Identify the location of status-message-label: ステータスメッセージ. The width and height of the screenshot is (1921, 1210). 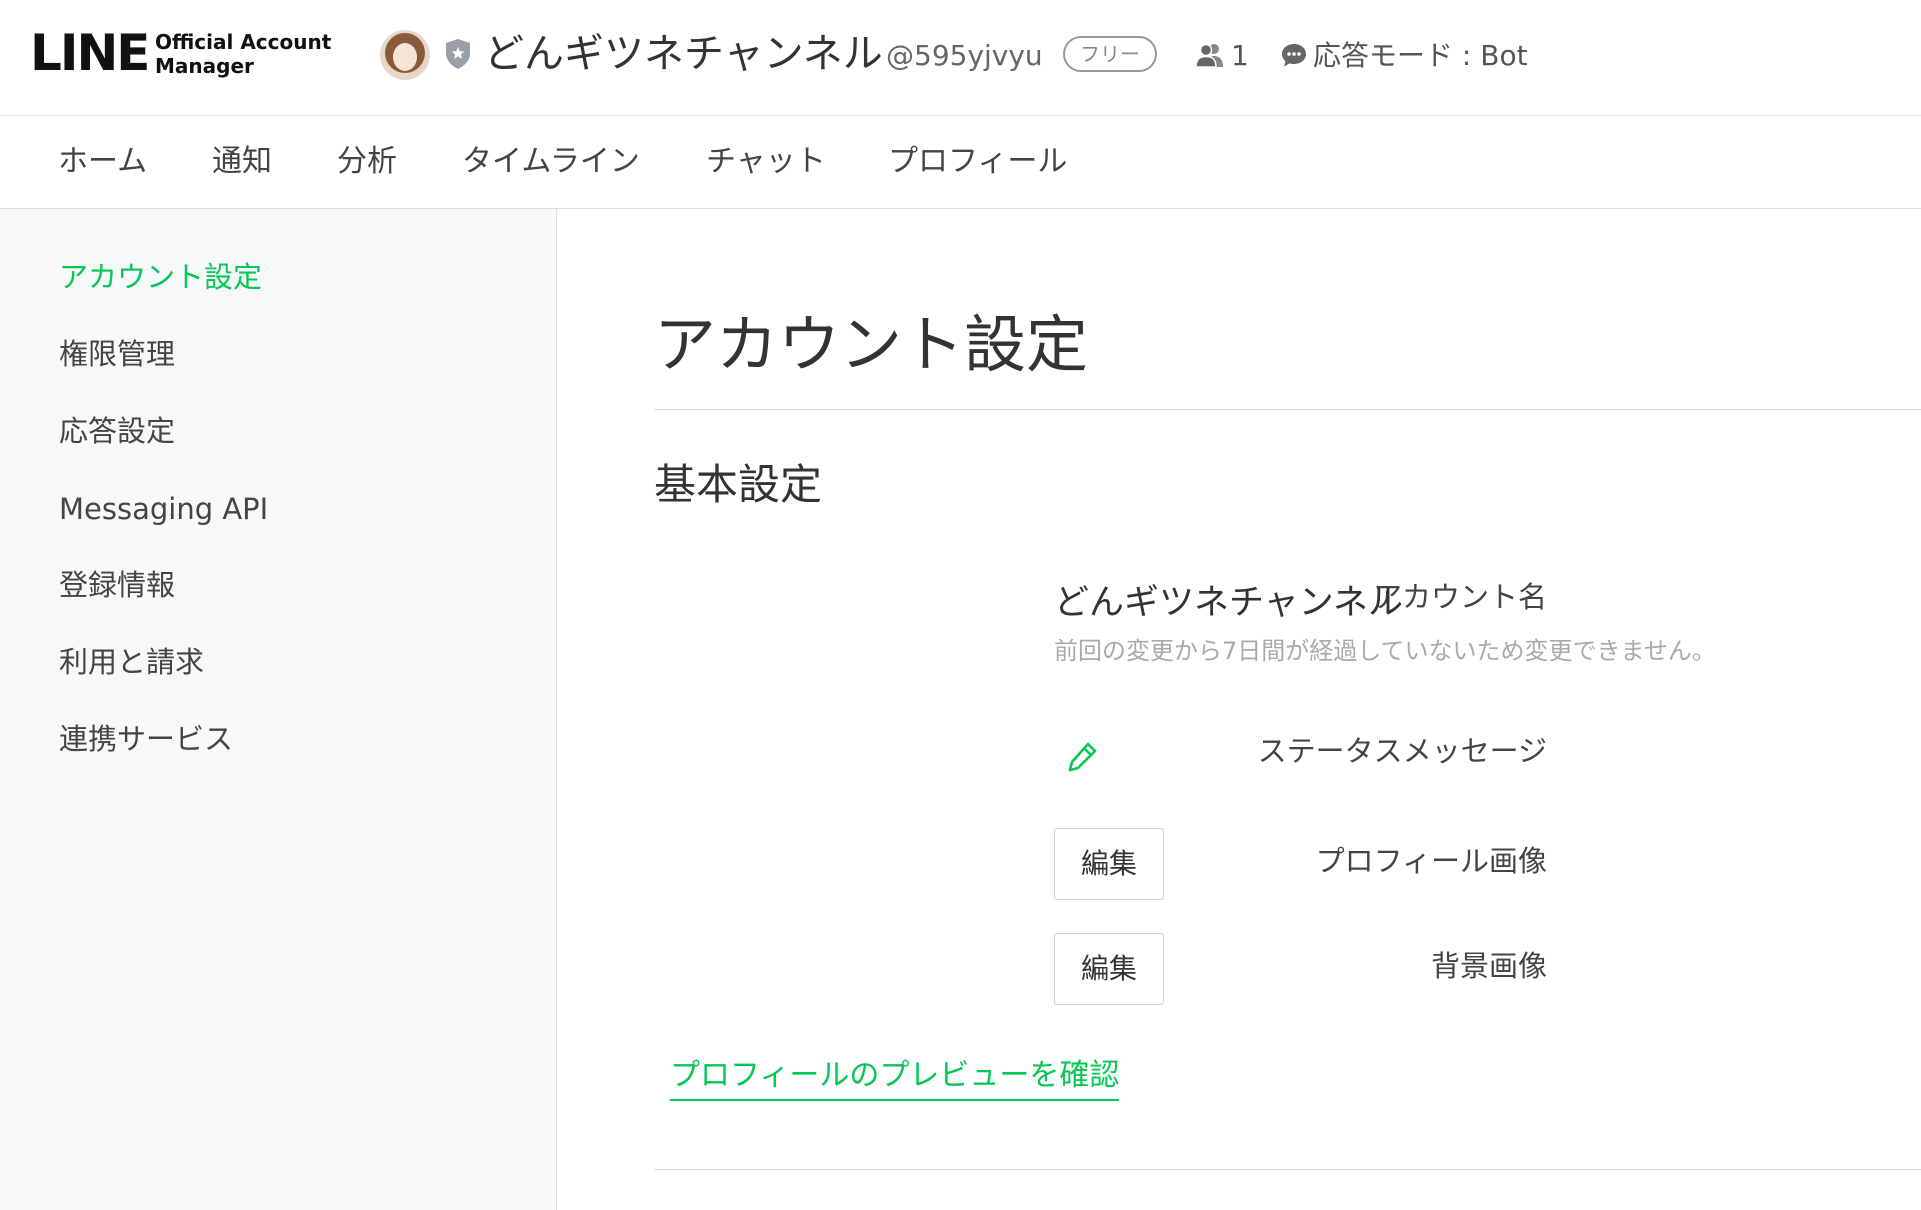
(1402, 751).